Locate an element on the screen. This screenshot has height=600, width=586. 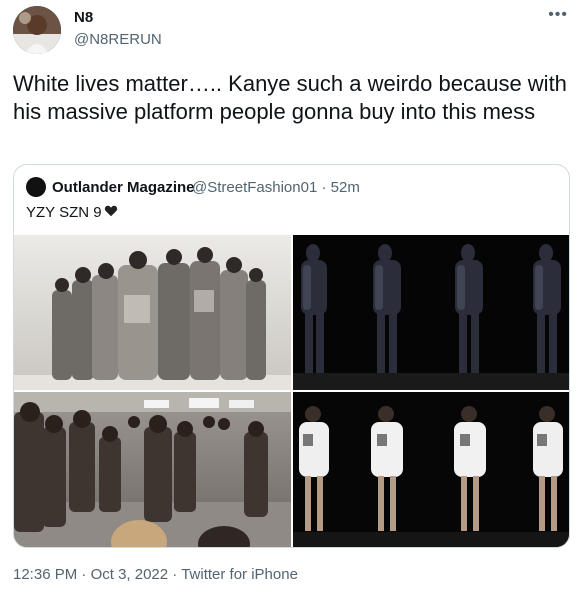
tweet-date: Oct 3, 2022 is located at coordinates (130, 574).